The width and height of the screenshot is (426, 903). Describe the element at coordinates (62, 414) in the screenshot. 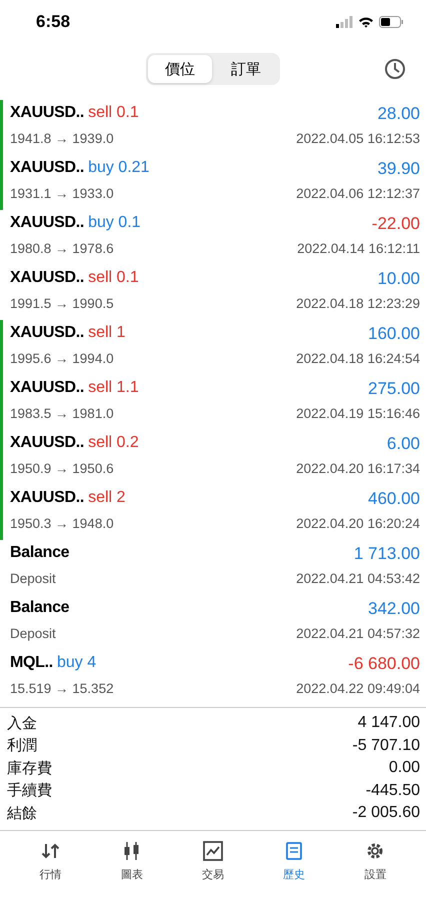

I see `price-range: 1983.5 → 1981.0` at that location.